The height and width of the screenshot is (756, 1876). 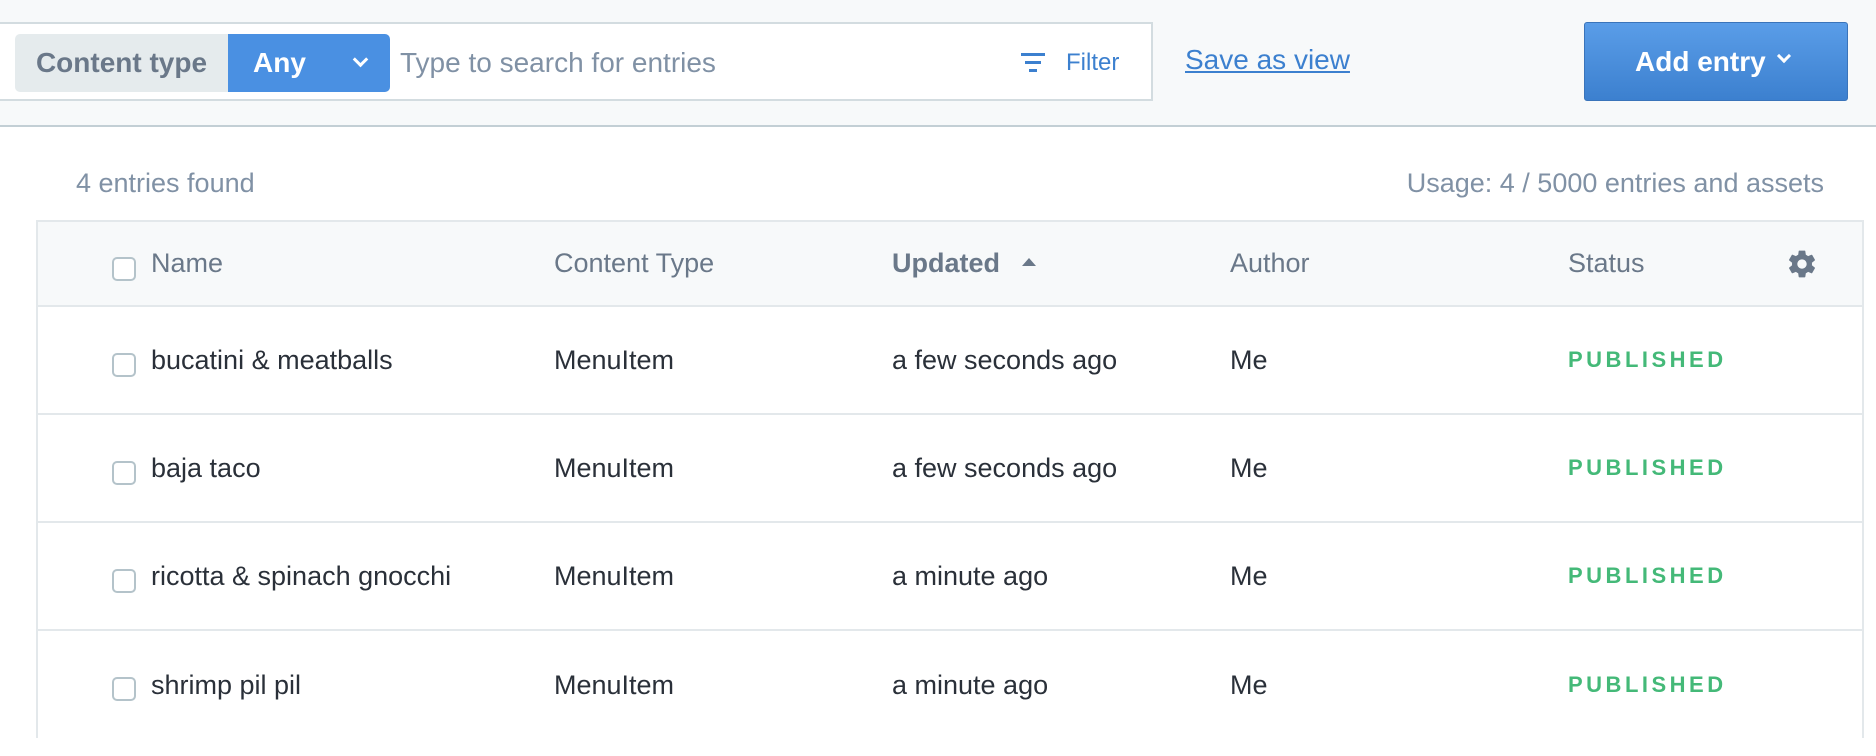 What do you see at coordinates (700, 63) in the screenshot?
I see `search-input` at bounding box center [700, 63].